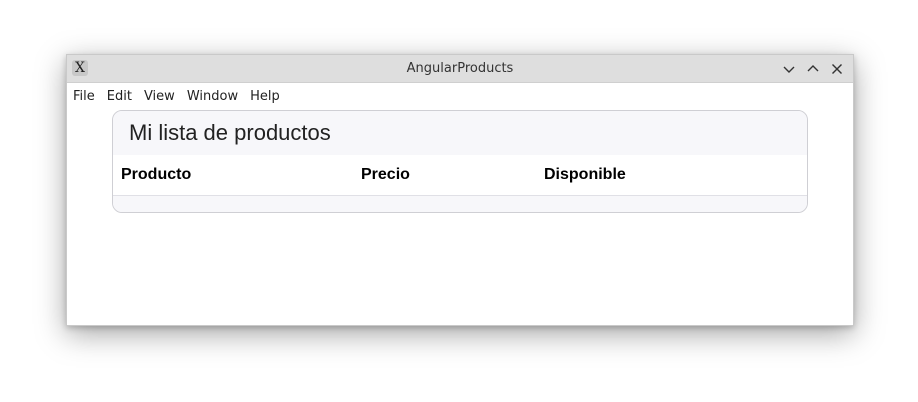 The width and height of the screenshot is (918, 402). I want to click on menu-window: Window, so click(215, 96).